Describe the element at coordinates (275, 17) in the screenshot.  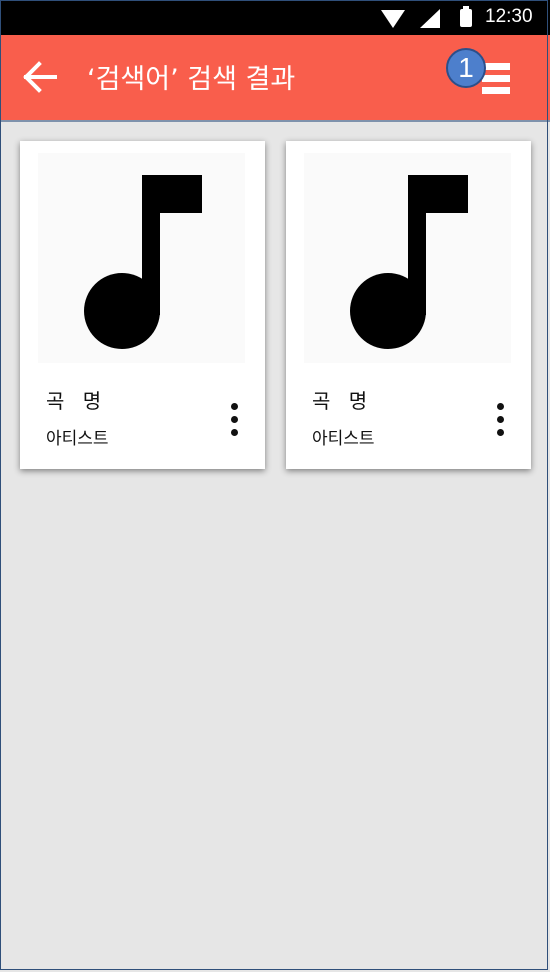
I see `status-bar: 12:30` at that location.